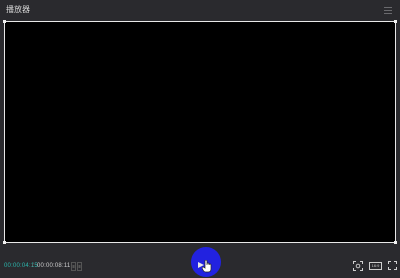 The image size is (400, 278). I want to click on total-time: 00:00:08:11, so click(54, 266).